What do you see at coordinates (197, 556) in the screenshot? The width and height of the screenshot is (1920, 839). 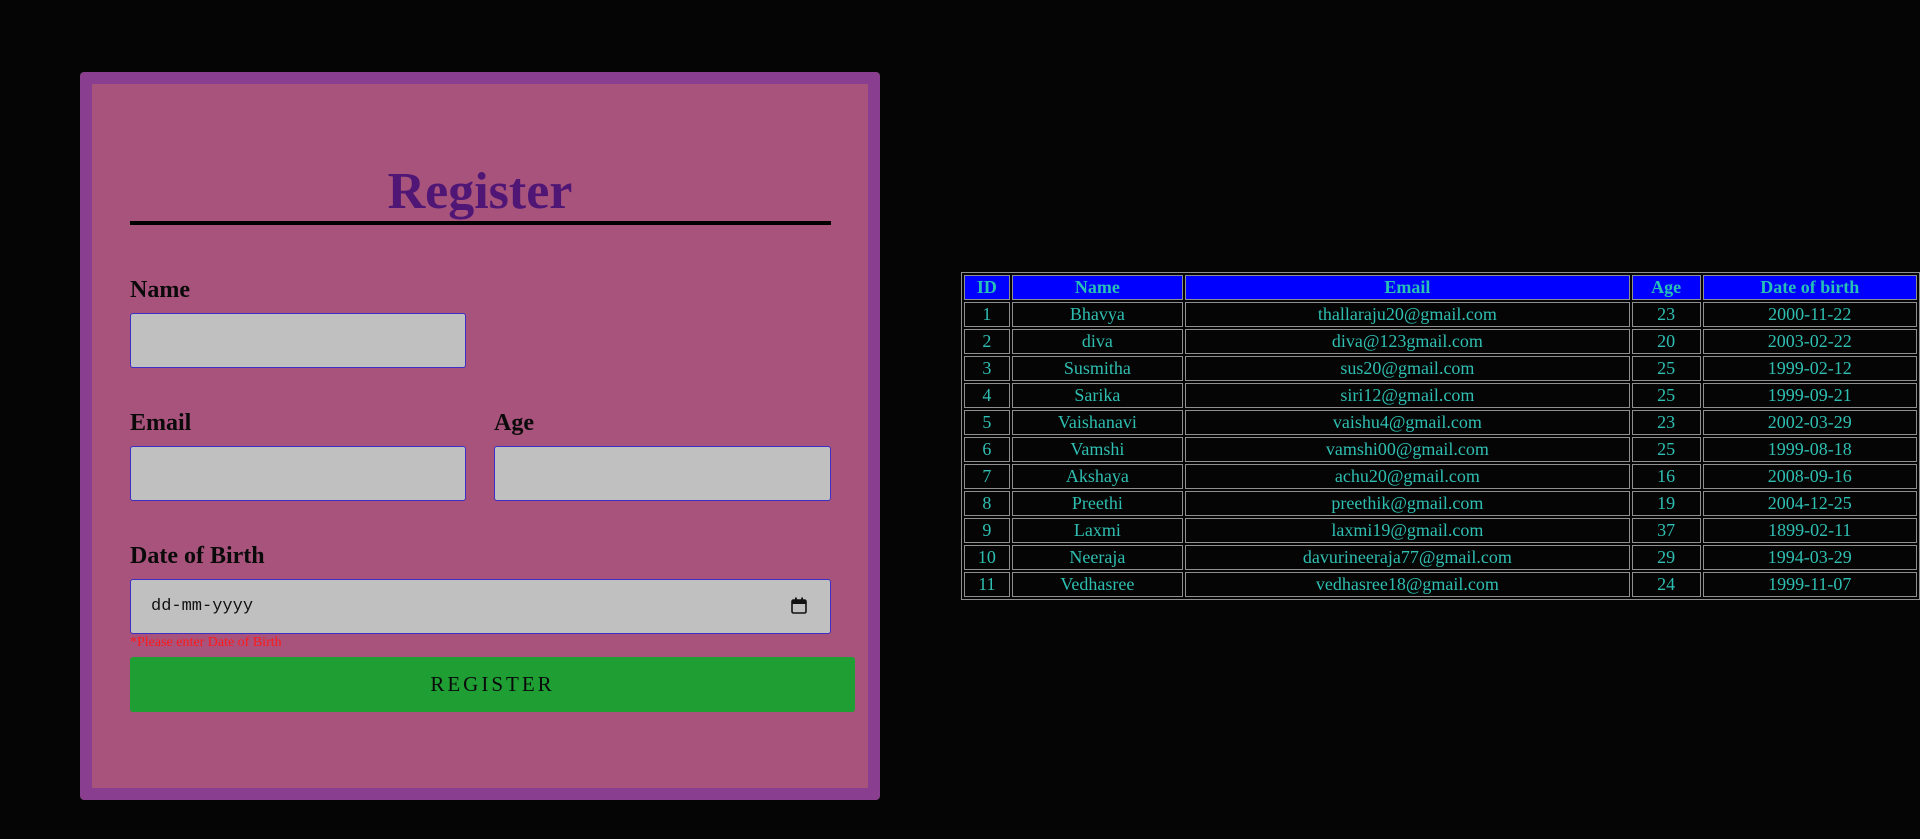 I see `dob-label: Date of Birth` at bounding box center [197, 556].